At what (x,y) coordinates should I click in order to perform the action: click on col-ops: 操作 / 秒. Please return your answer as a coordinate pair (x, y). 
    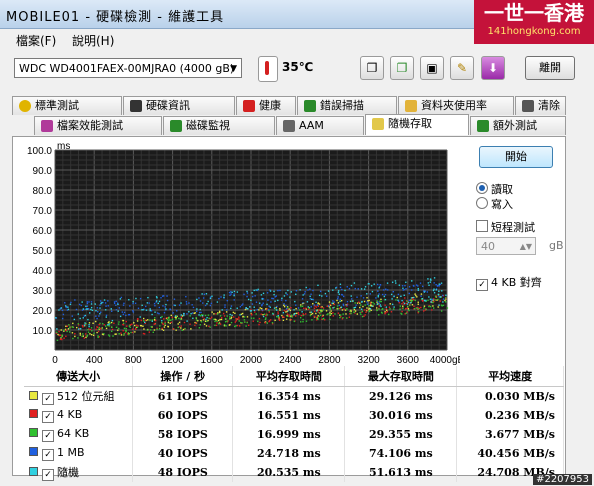
    Looking at the image, I should click on (183, 376).